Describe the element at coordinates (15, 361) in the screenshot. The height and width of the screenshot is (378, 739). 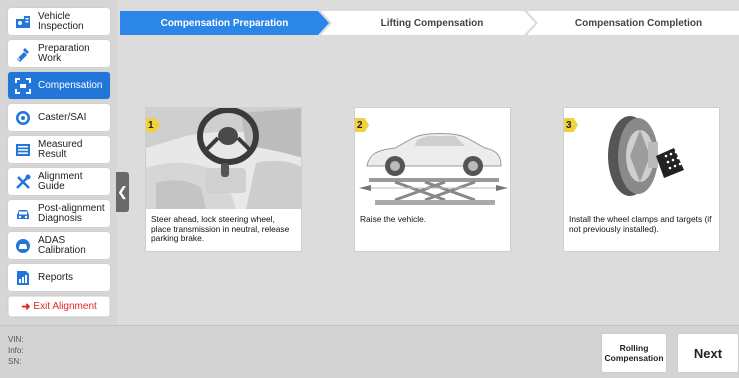
I see `sn-label: SN:` at that location.